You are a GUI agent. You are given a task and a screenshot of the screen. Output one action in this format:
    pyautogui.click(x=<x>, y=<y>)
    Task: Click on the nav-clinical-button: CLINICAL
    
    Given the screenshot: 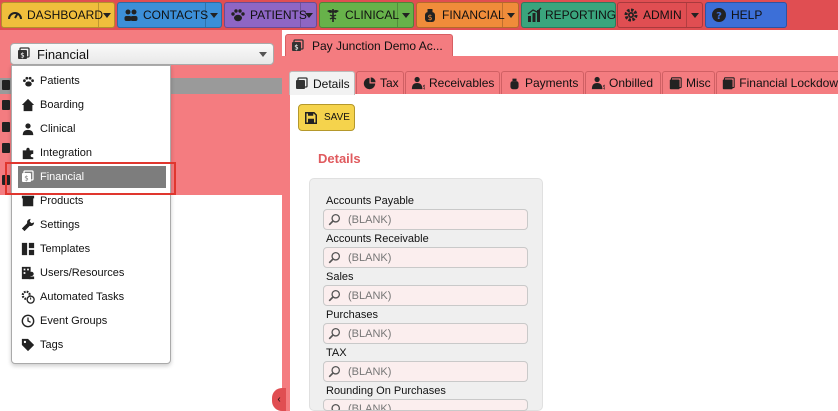 What is the action you would take?
    pyautogui.click(x=366, y=15)
    